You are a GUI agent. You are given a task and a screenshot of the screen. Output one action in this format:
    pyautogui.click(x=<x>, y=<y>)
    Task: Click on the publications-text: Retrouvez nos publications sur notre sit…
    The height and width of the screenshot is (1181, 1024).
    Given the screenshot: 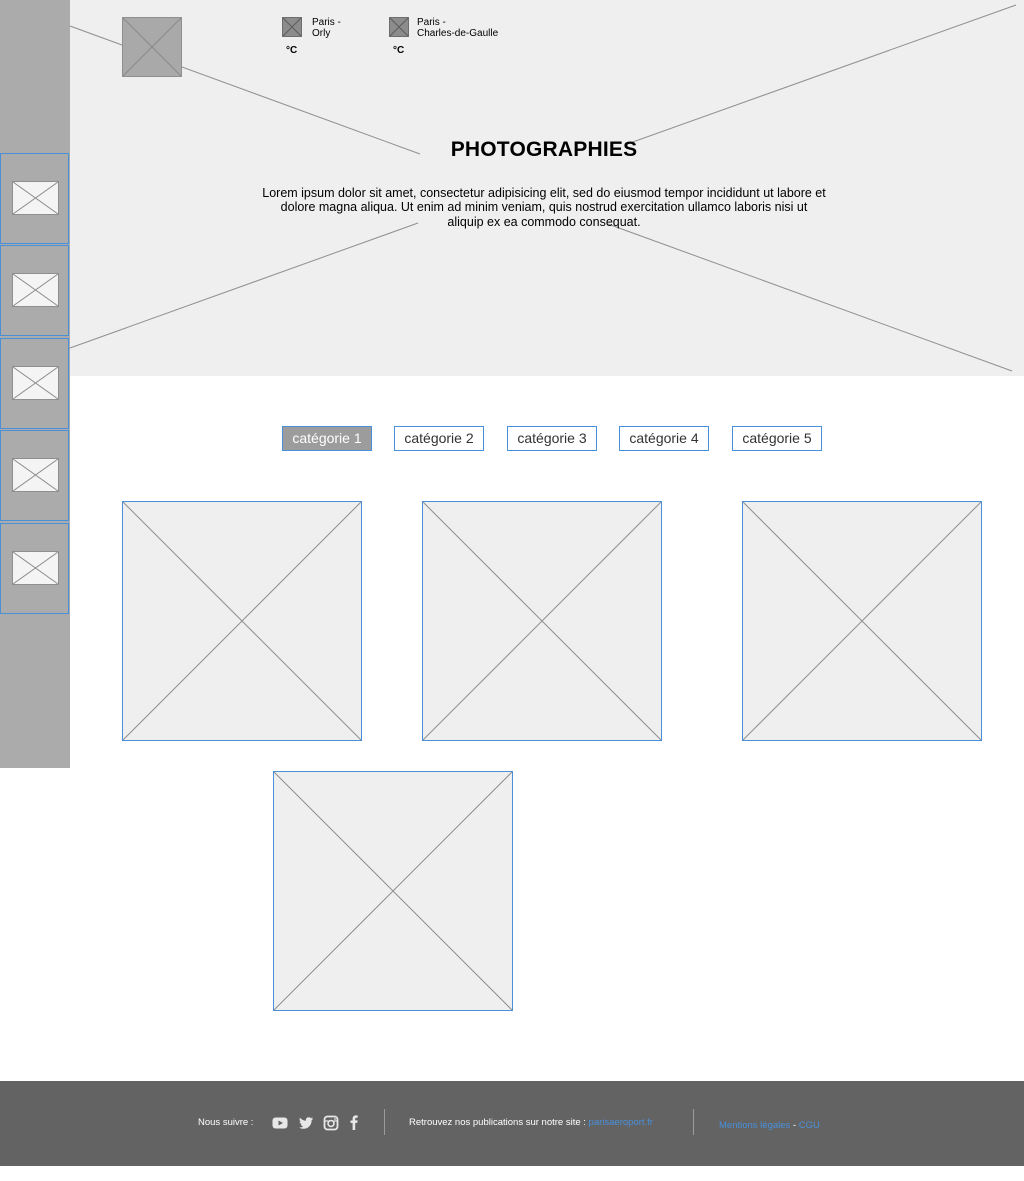 What is the action you would take?
    pyautogui.click(x=531, y=1122)
    